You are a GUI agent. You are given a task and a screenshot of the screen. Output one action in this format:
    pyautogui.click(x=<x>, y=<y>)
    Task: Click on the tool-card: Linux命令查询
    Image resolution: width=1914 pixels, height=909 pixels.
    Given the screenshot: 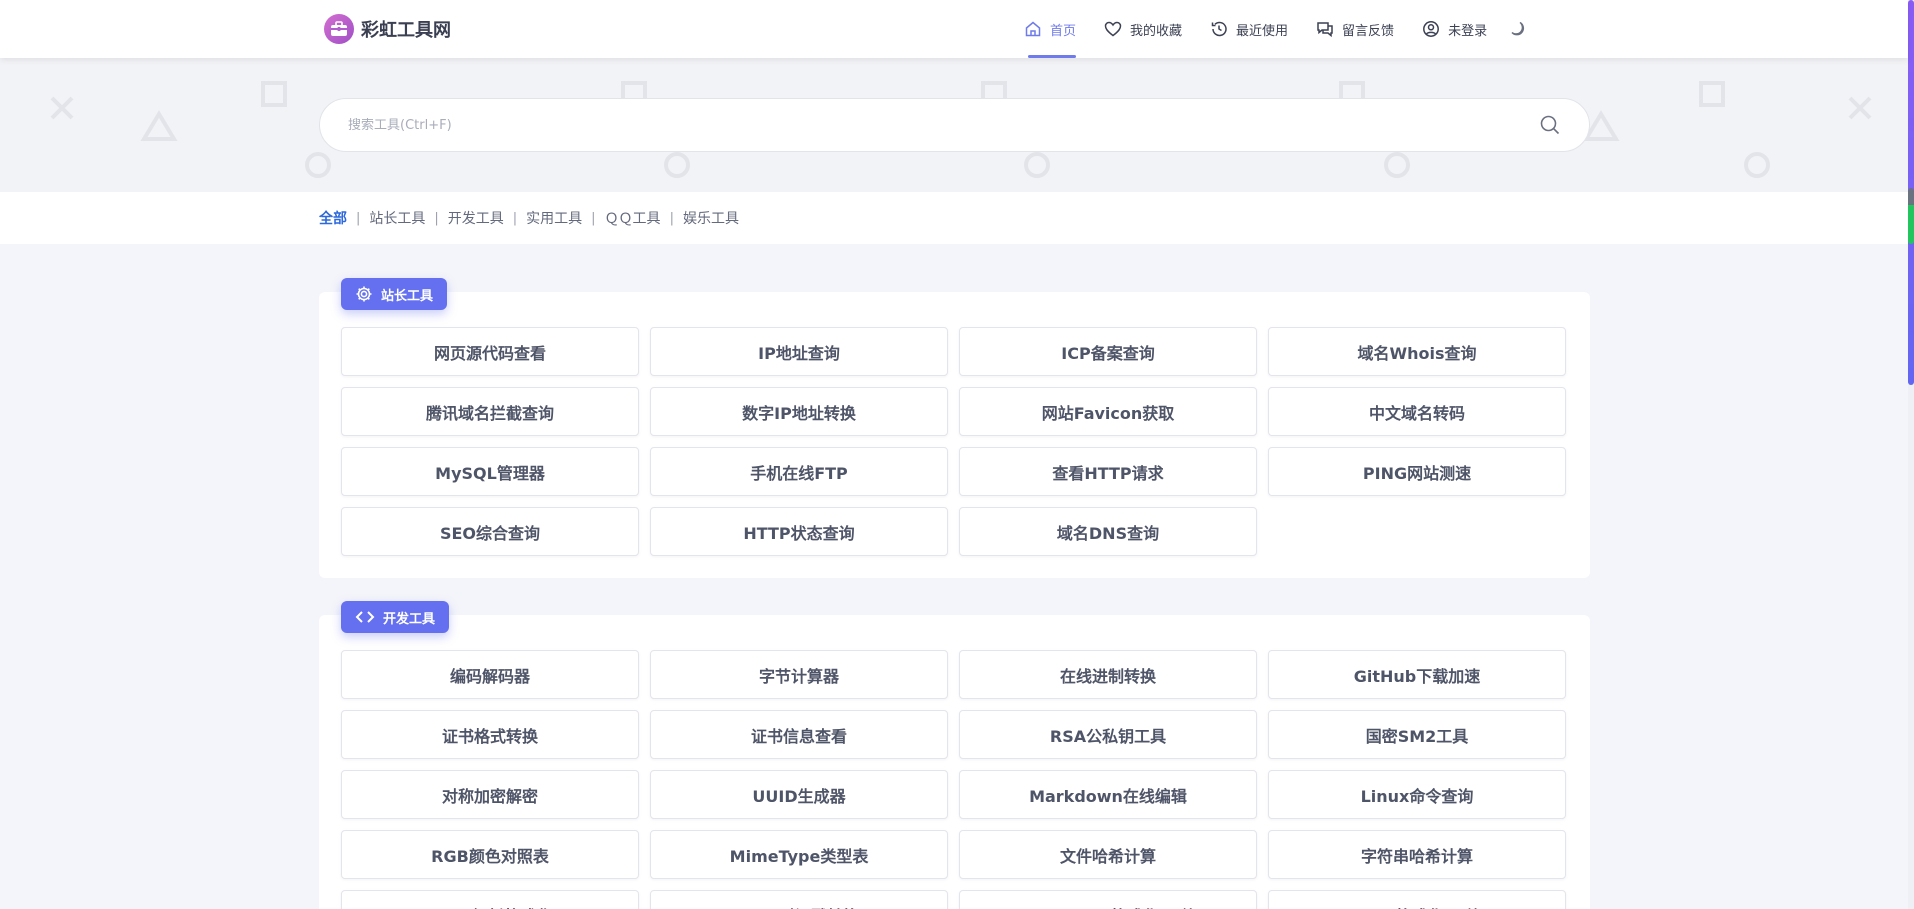 What is the action you would take?
    pyautogui.click(x=1417, y=794)
    